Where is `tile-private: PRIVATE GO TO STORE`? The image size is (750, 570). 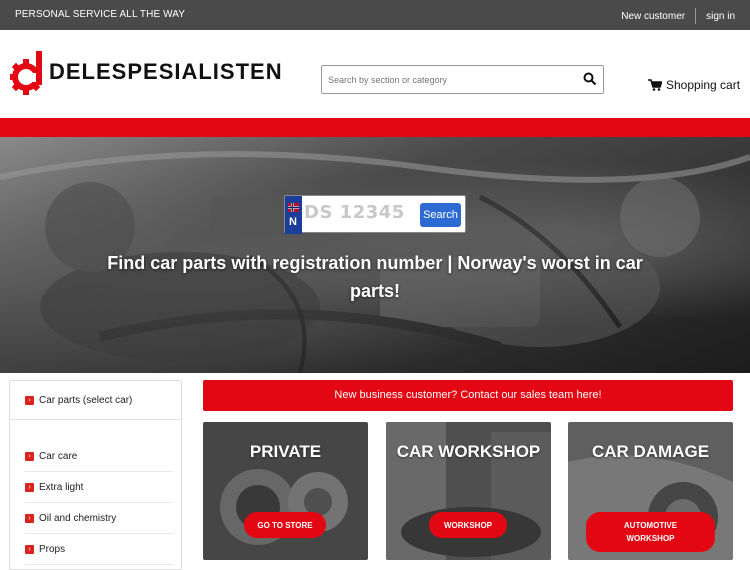 tile-private: PRIVATE GO TO STORE is located at coordinates (285, 491).